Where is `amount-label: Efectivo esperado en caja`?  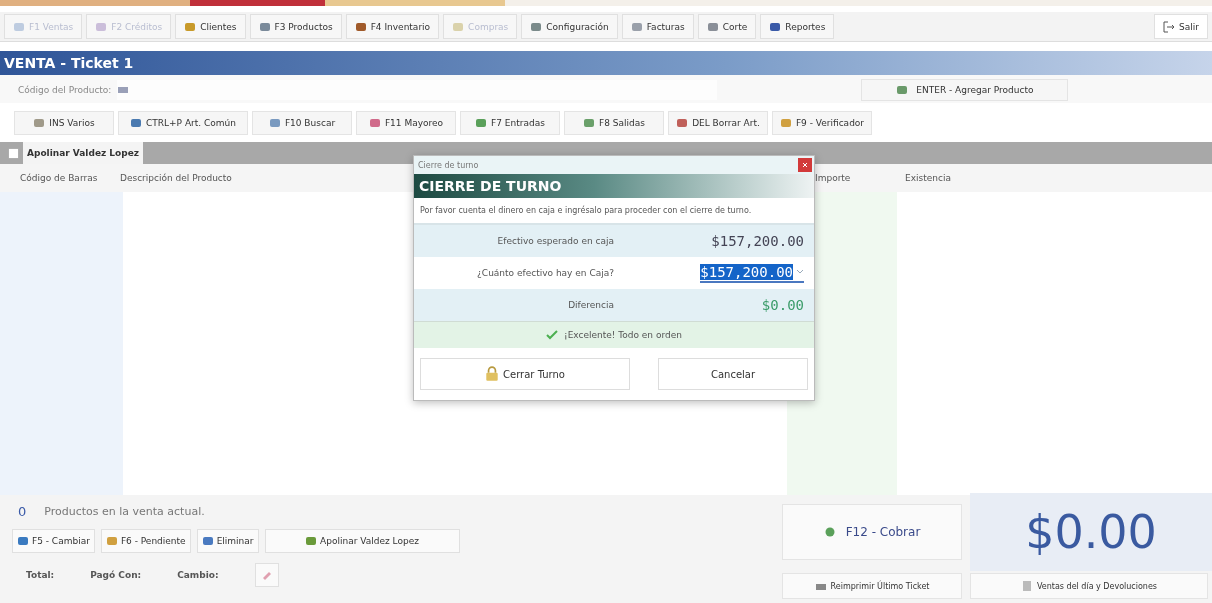 amount-label: Efectivo esperado en caja is located at coordinates (555, 241).